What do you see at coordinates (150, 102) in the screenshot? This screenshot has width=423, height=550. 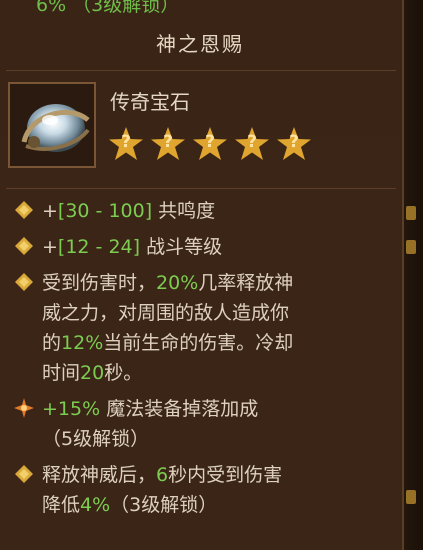 I see `item-type-label: 传奇宝石` at bounding box center [150, 102].